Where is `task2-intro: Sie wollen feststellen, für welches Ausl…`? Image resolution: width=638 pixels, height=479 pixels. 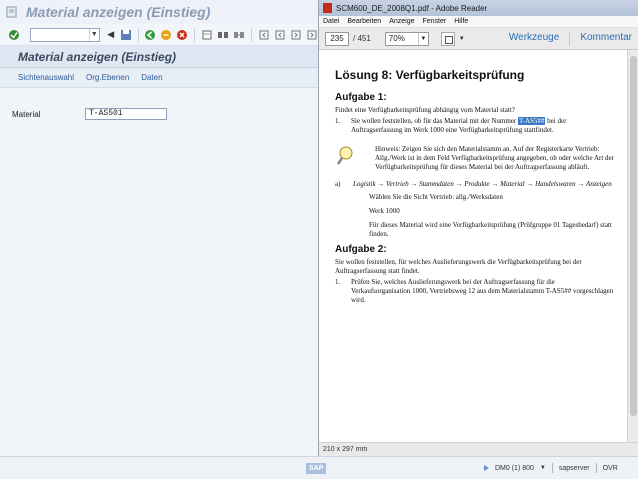
task2-intro: Sie wollen feststellen, für welches Ausl… is located at coordinates (458, 266).